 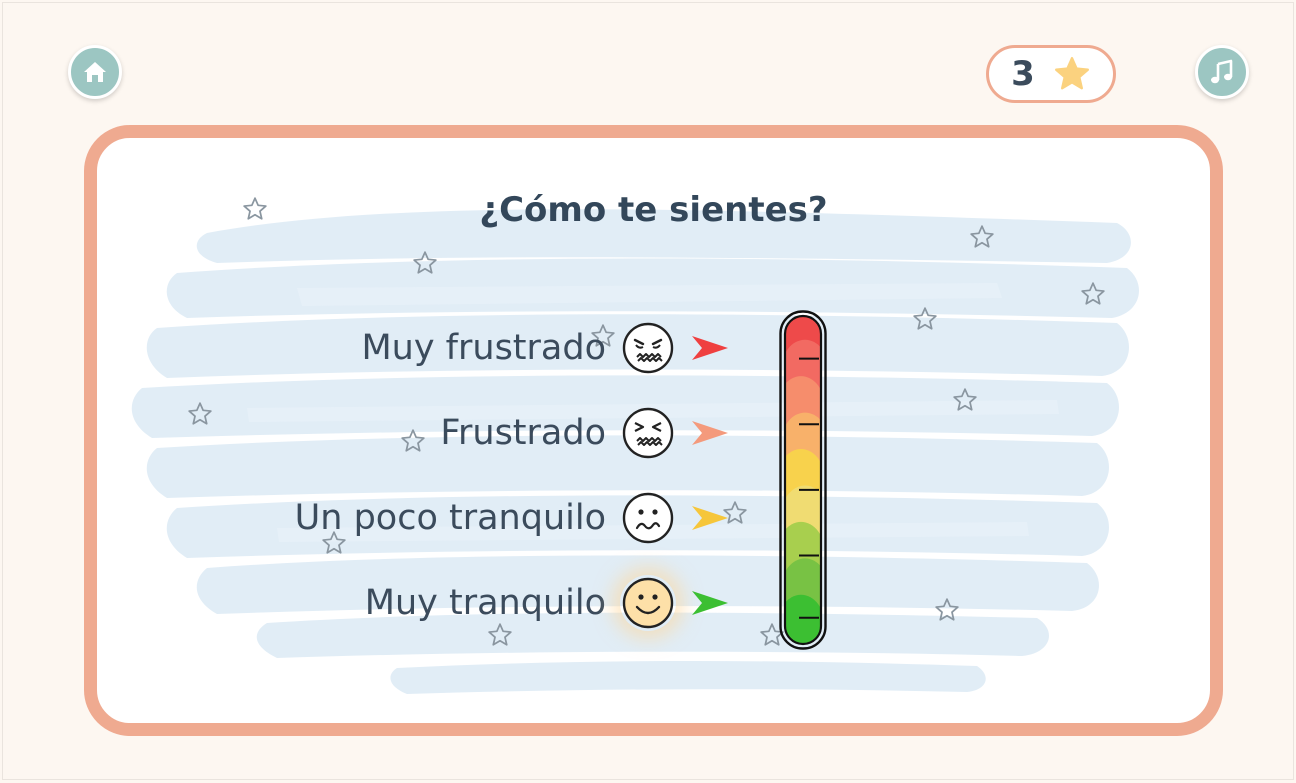 I want to click on music-note-icon, so click(x=1222, y=71).